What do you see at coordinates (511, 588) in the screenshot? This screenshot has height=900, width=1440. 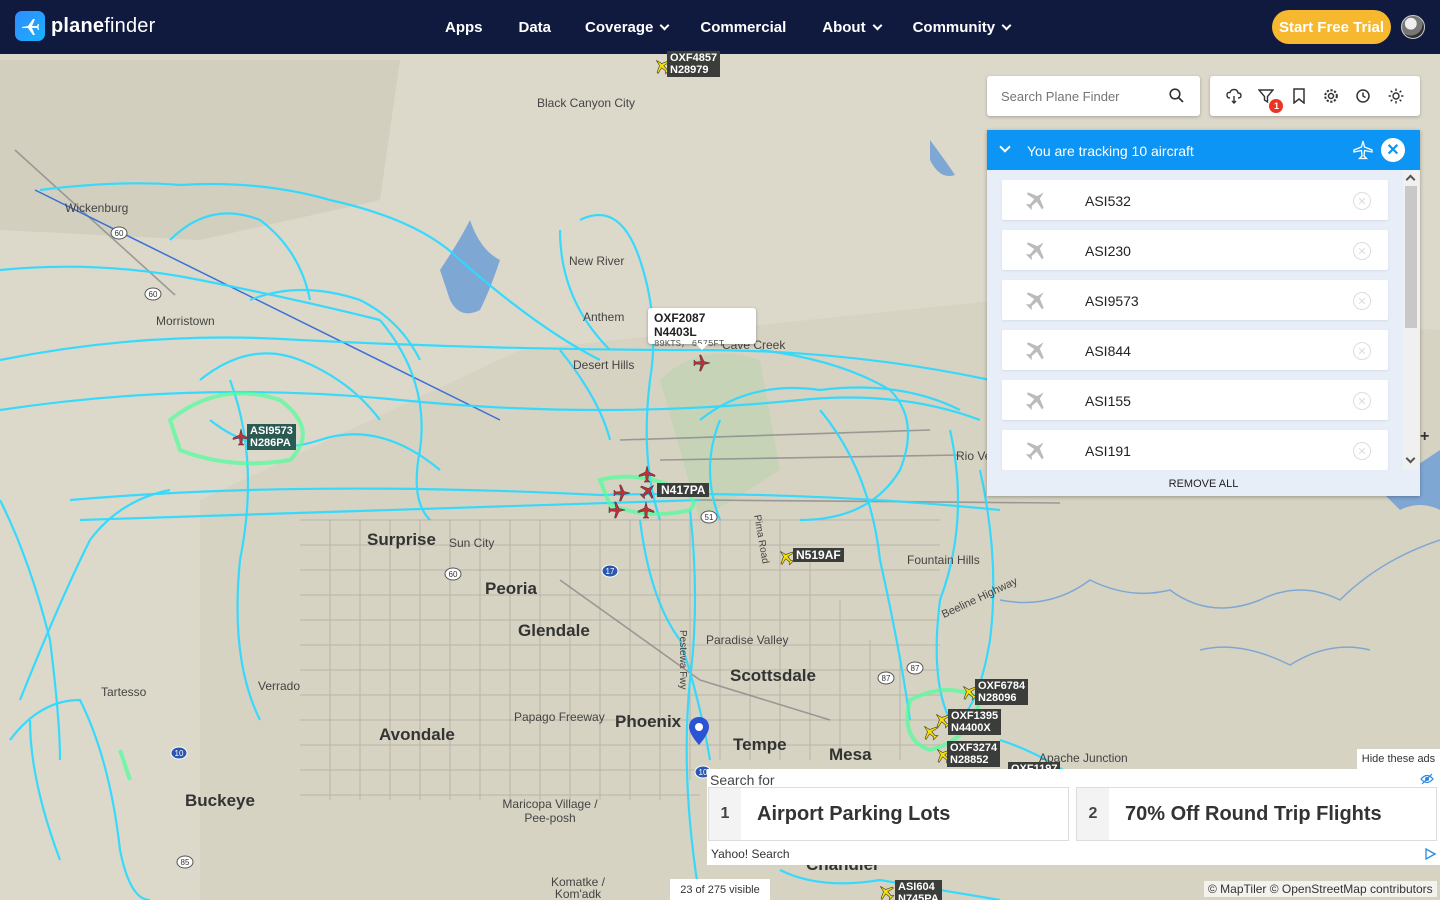 I see `place-label: Peoria` at bounding box center [511, 588].